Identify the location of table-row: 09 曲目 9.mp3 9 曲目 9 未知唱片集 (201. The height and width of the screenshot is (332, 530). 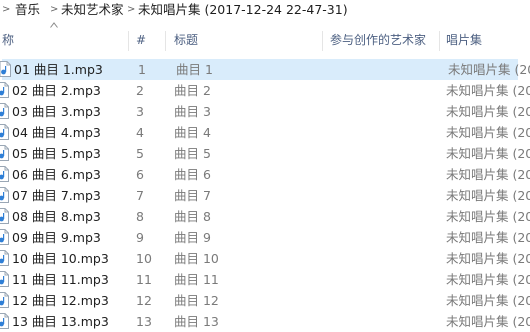
(265, 237).